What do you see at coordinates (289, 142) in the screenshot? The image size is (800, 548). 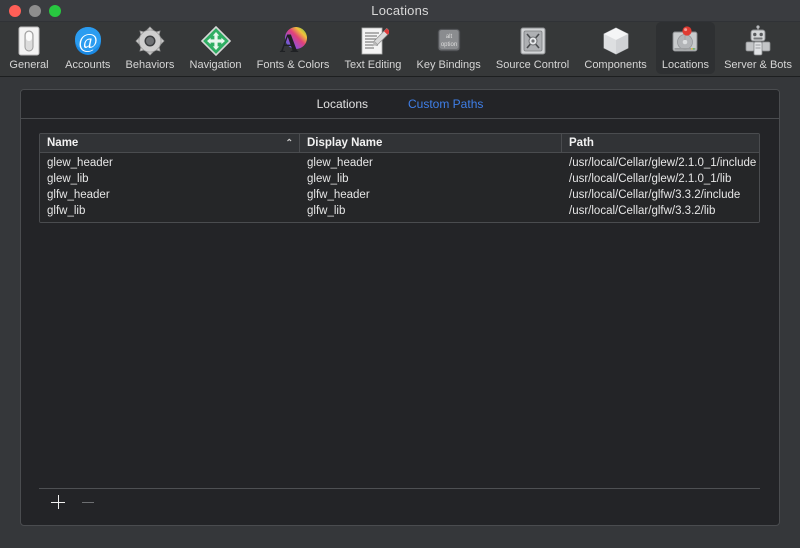 I see `sort-ascending-icon: ⌃` at bounding box center [289, 142].